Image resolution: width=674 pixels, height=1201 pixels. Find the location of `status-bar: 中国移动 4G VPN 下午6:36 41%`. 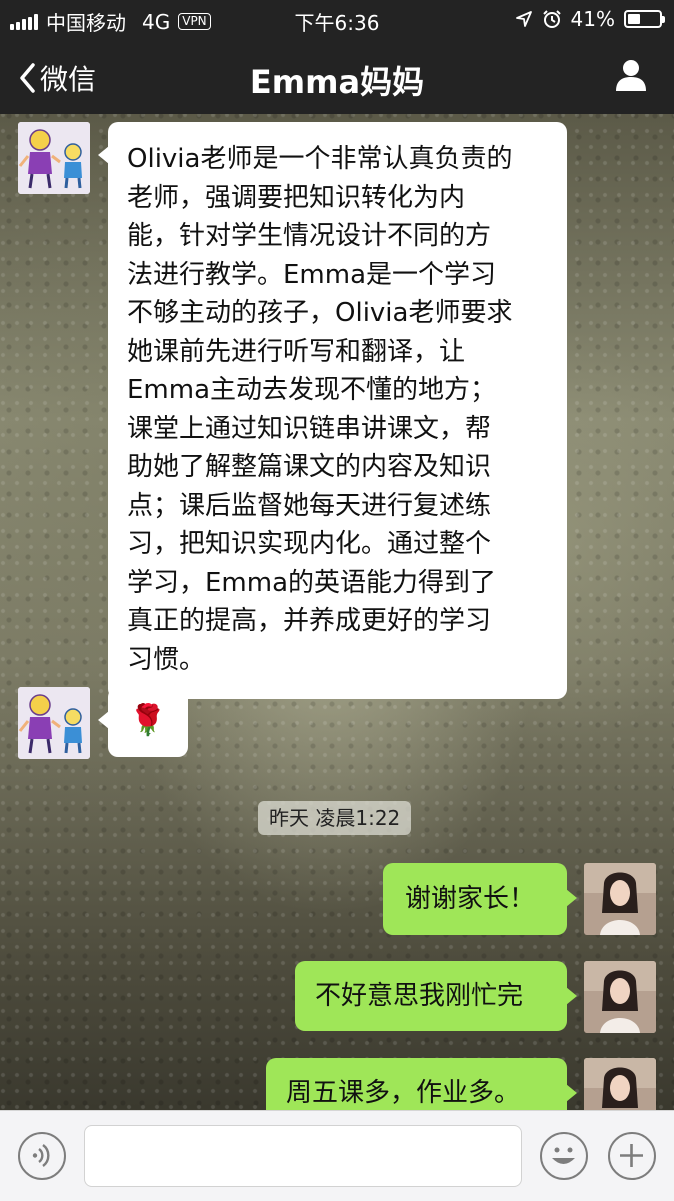

status-bar: 中国移动 4G VPN 下午6:36 41% is located at coordinates (337, 19).